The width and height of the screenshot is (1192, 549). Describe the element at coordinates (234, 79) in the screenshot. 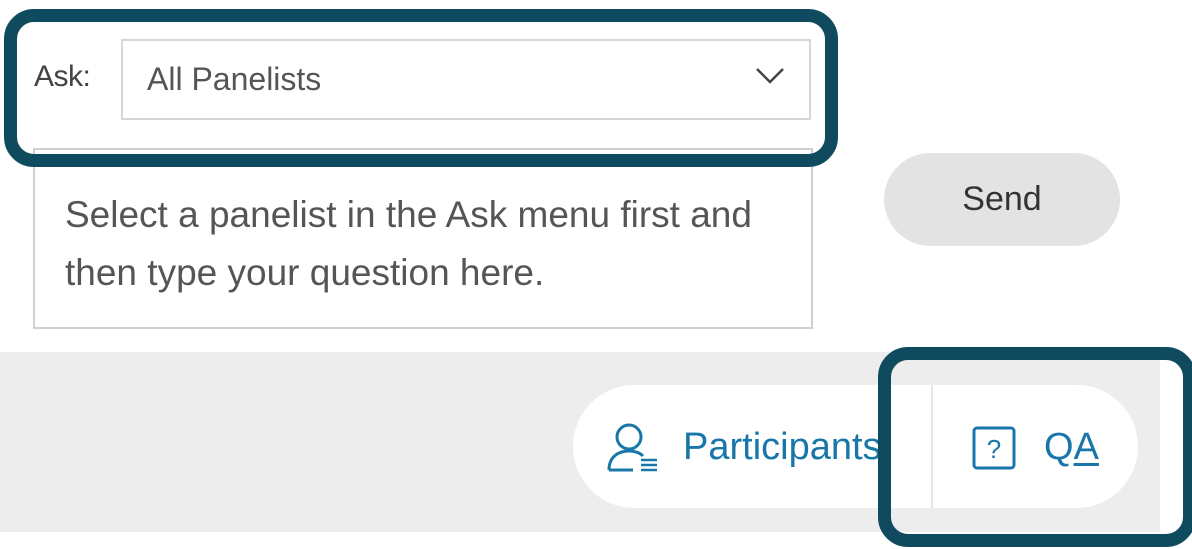

I see `ask-selected-value: All Panelists` at that location.